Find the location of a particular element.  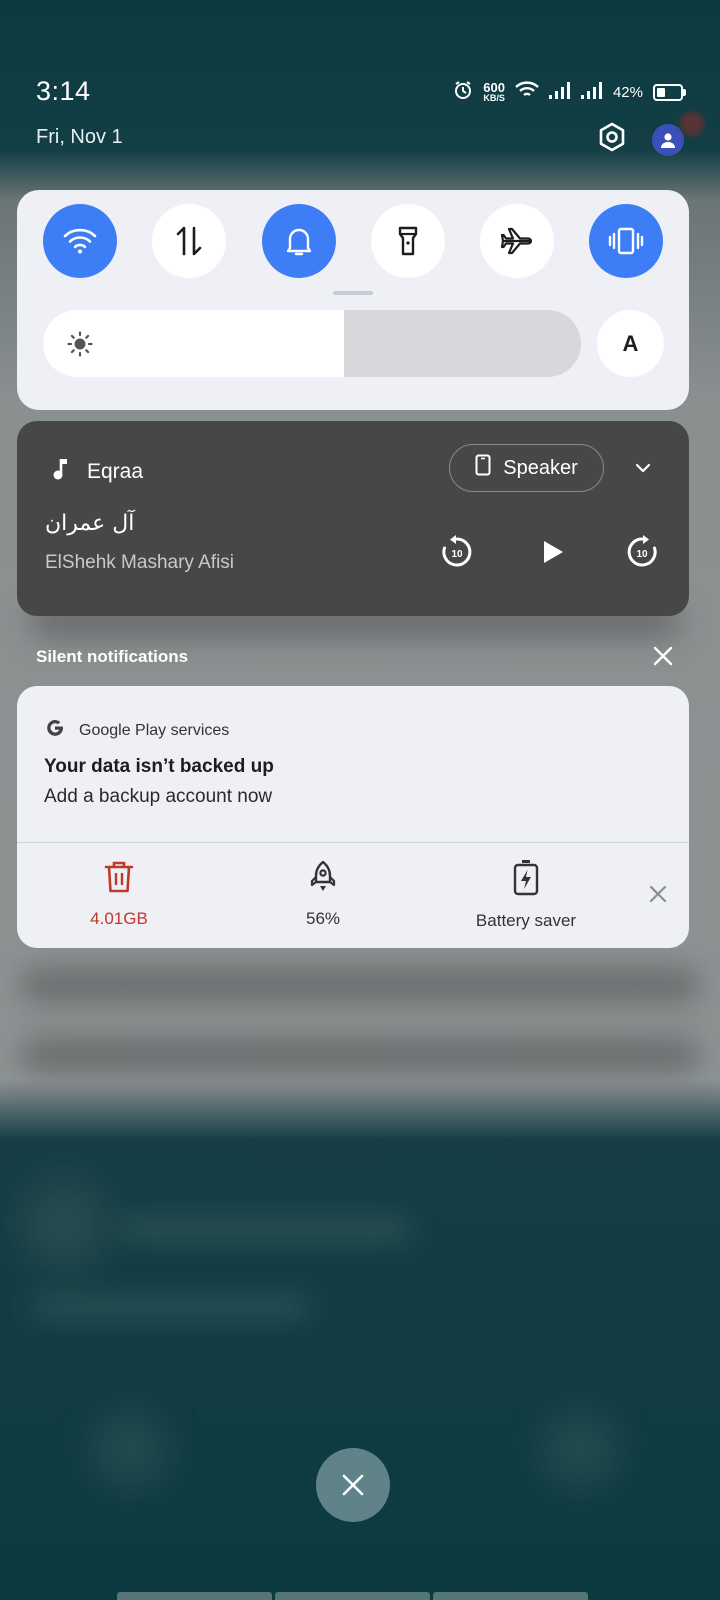

rewind-10-icon: 10 is located at coordinates (457, 551).